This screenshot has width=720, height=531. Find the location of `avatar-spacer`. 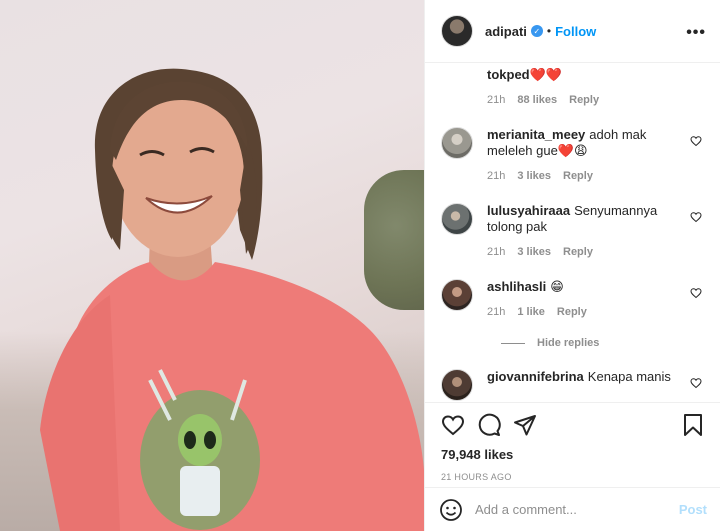

avatar-spacer is located at coordinates (457, 86).